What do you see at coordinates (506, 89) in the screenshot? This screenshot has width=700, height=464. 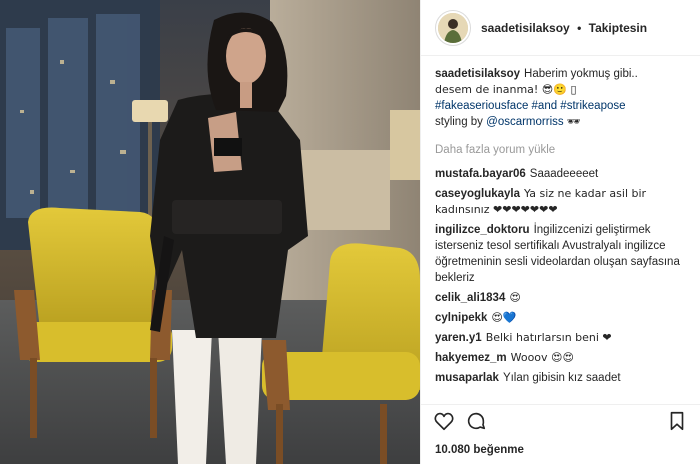 I see `caption-line2: desem de inanma! 😎🙂 ▯` at bounding box center [506, 89].